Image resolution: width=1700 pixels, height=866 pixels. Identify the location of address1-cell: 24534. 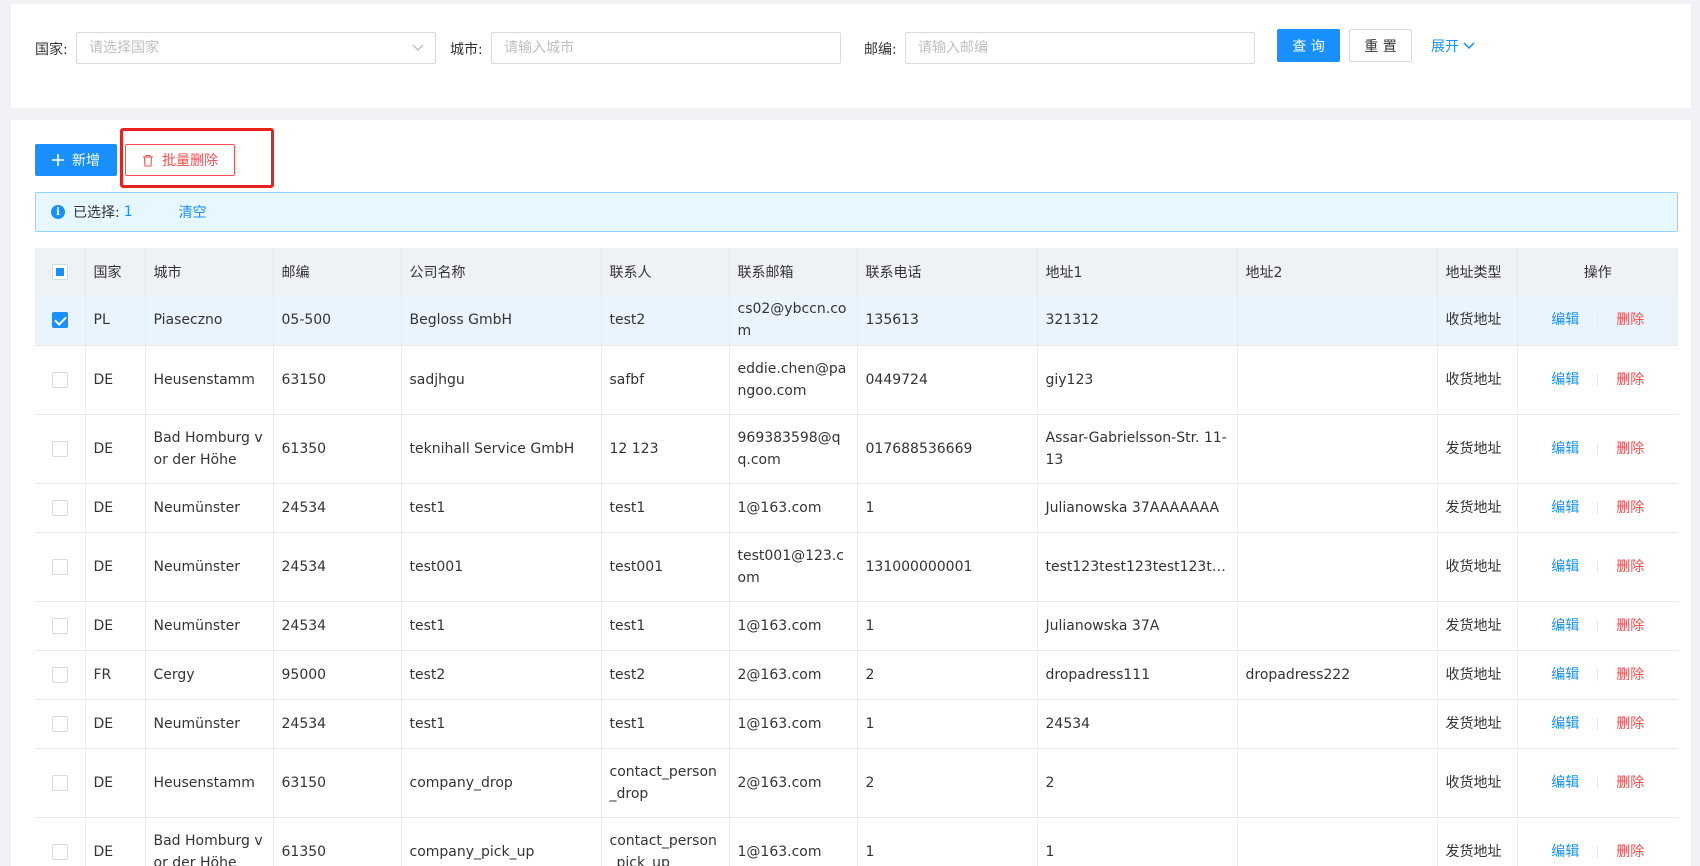
(1137, 724).